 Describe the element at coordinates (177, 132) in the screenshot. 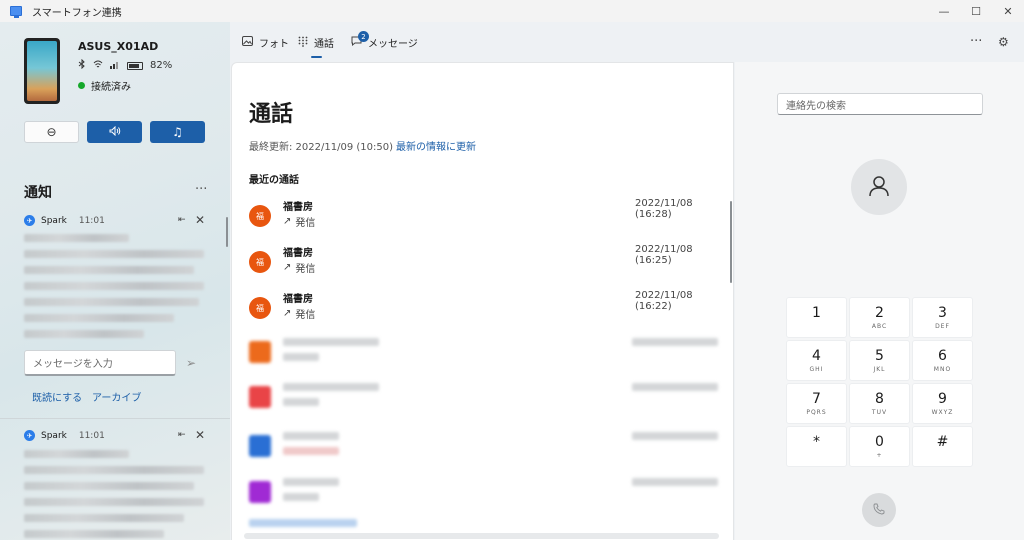

I see `media-button: ♫` at that location.